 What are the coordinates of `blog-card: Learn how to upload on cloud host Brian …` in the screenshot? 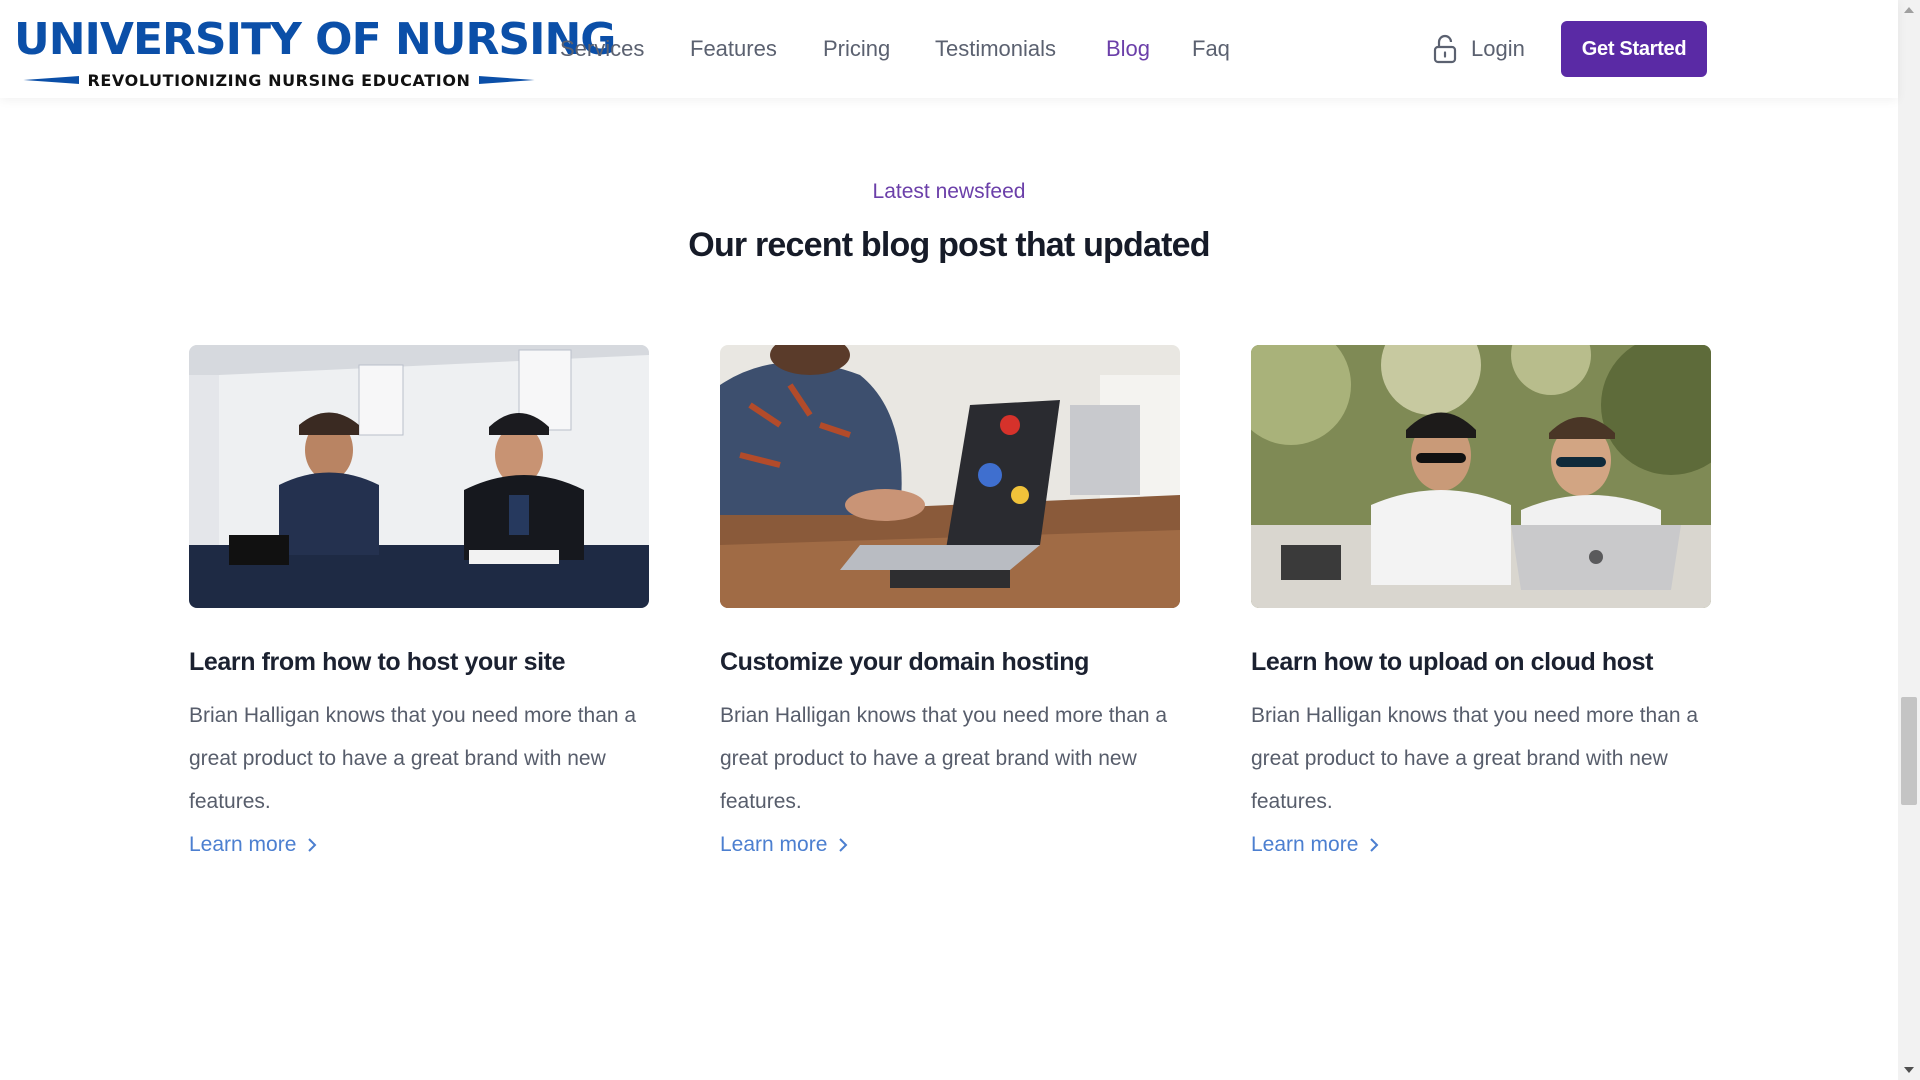 It's located at (1481, 601).